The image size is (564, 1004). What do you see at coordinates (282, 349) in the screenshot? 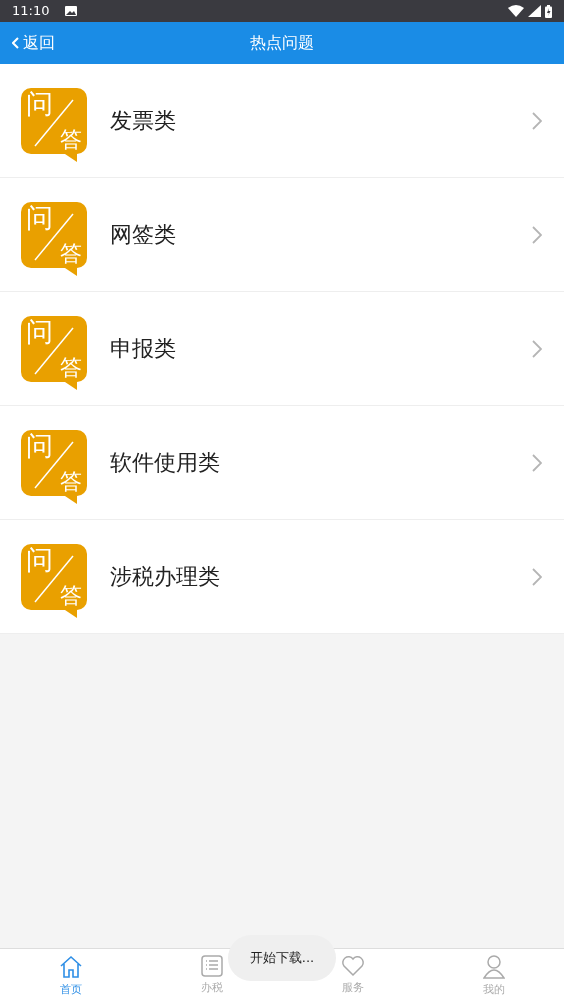
I see `list-item: 问 答 申报类` at bounding box center [282, 349].